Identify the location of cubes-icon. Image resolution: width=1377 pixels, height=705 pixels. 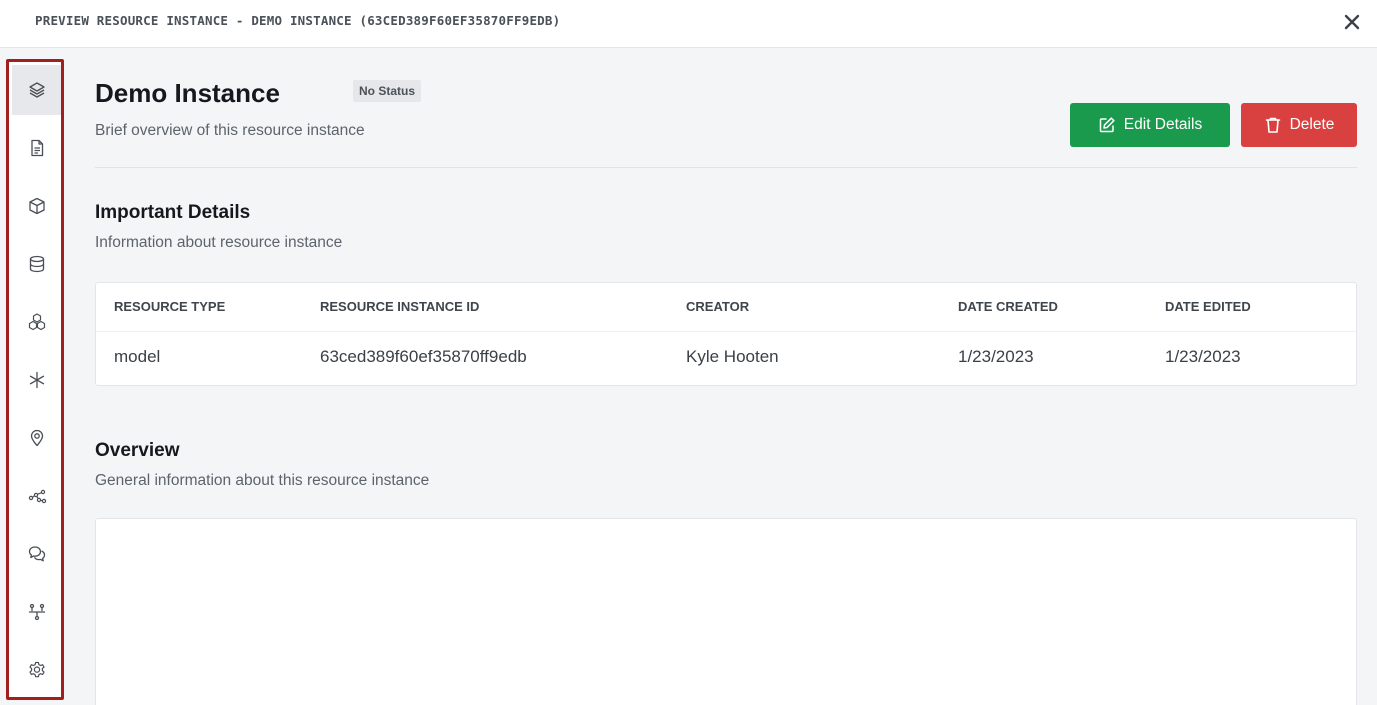
(36, 322).